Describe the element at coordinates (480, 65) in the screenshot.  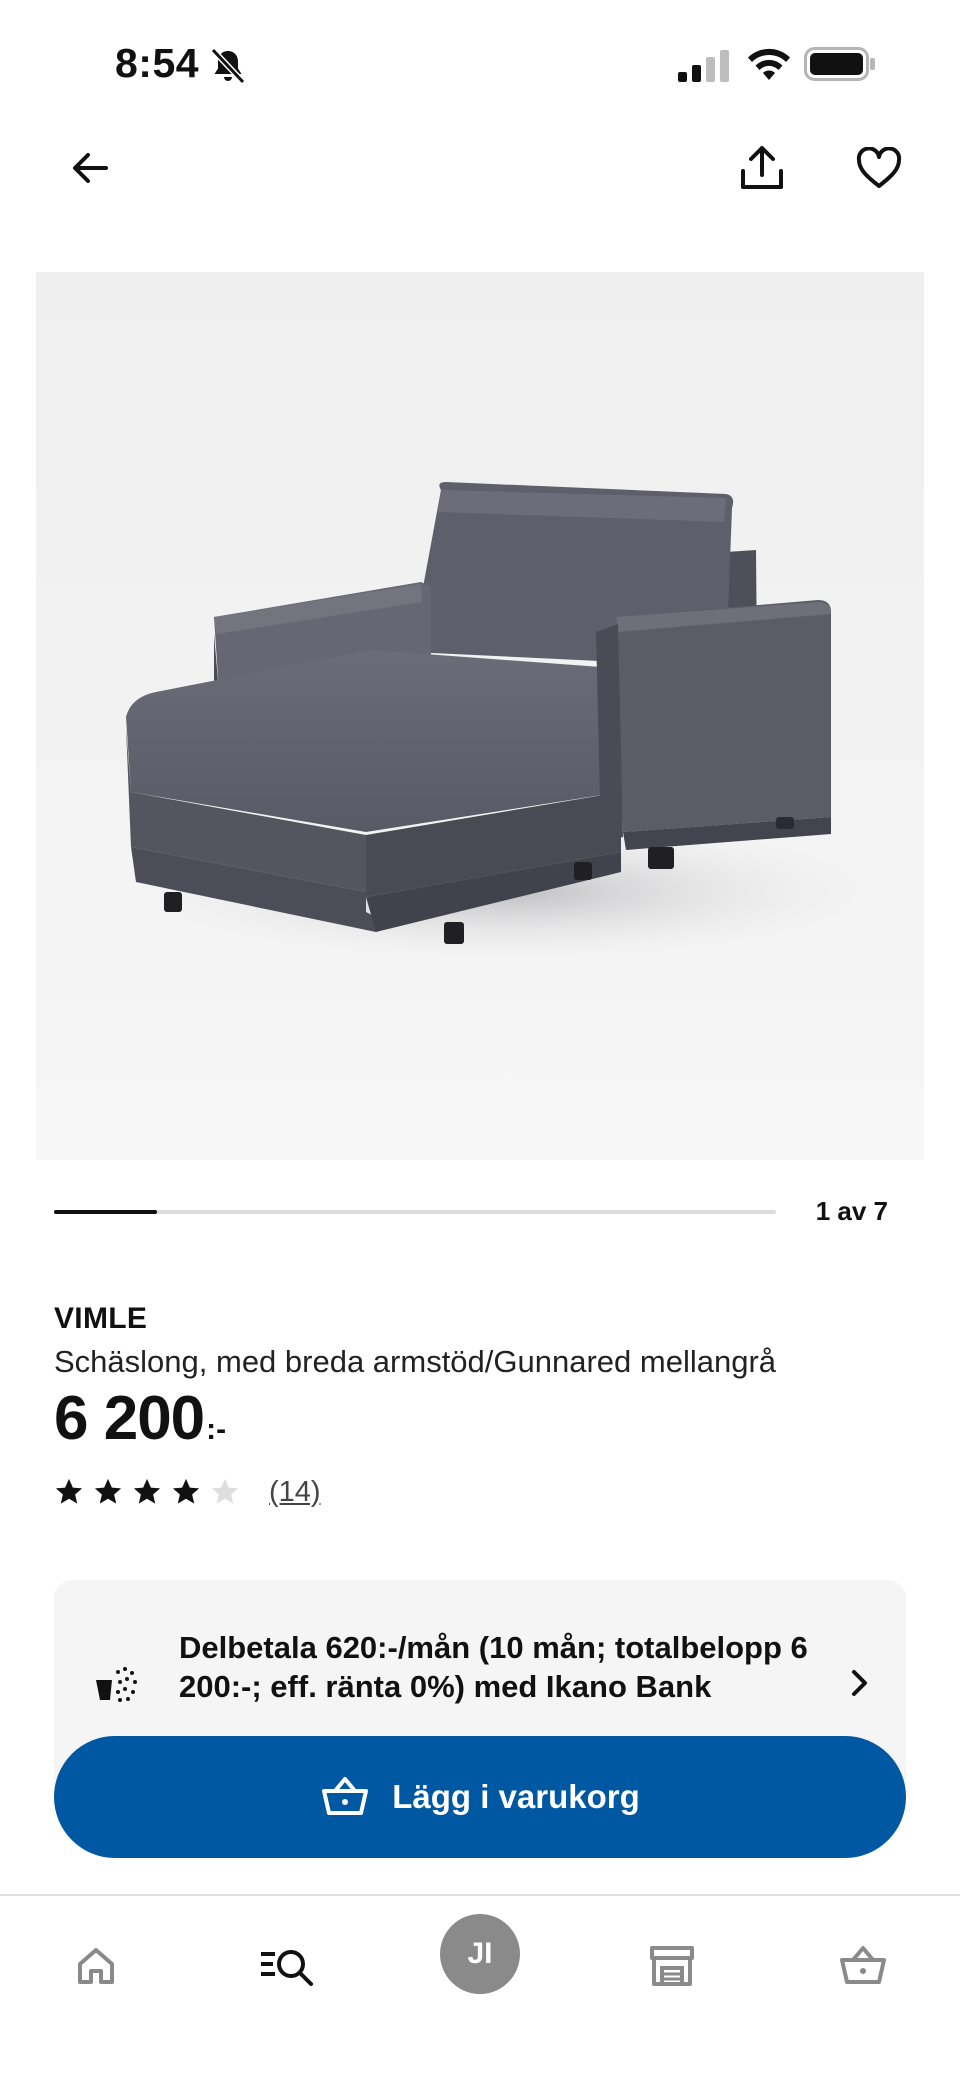
I see `status-bar: 8:54` at that location.